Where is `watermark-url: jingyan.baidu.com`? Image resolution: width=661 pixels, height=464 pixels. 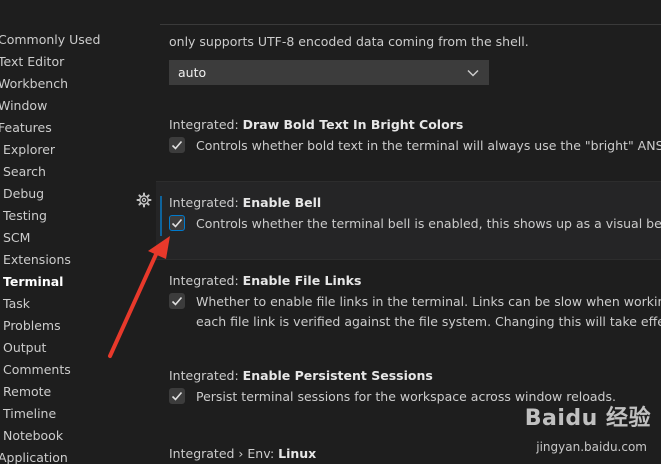 watermark-url: jingyan.baidu.com is located at coordinates (591, 447).